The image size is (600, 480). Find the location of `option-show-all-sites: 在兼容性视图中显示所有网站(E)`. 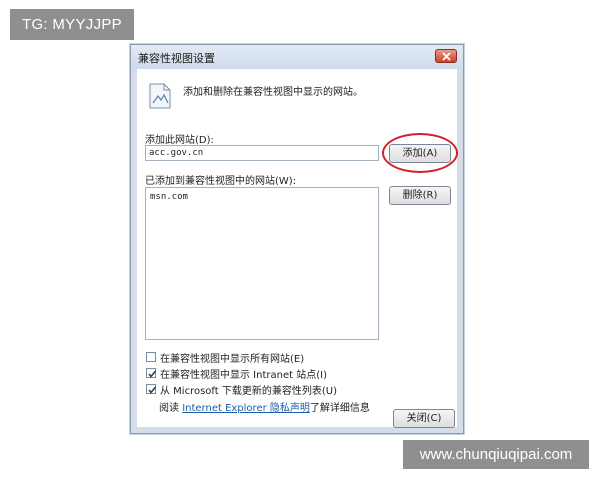

option-show-all-sites: 在兼容性视图中显示所有网站(E) is located at coordinates (225, 358).